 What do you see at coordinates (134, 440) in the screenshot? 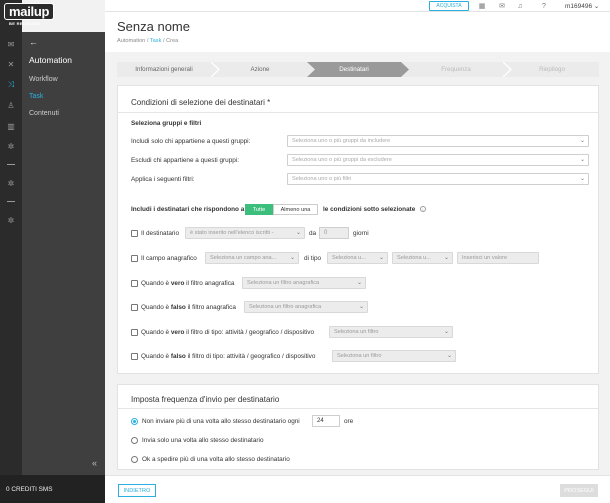
I see `frequency-option-once-radio` at bounding box center [134, 440].